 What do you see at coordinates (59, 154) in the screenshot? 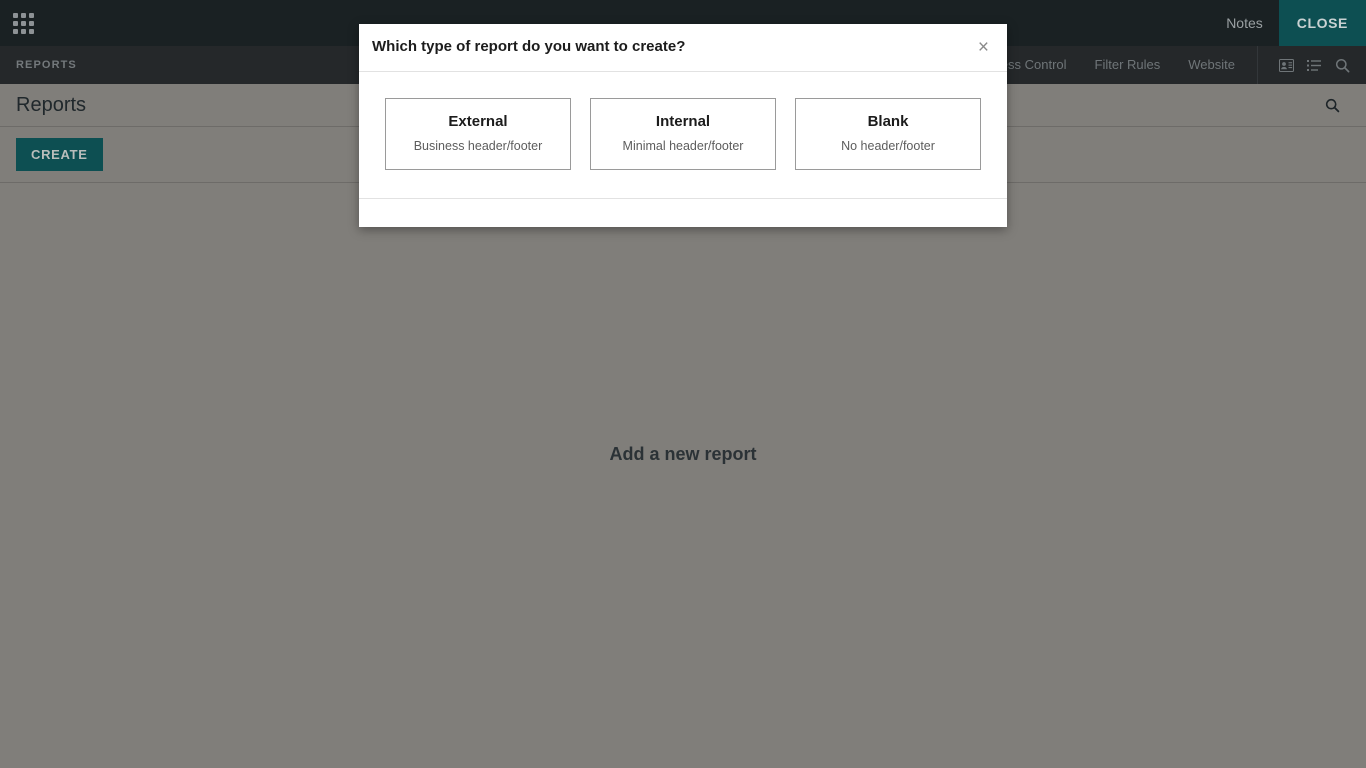
I see `create-button: CREATE` at bounding box center [59, 154].